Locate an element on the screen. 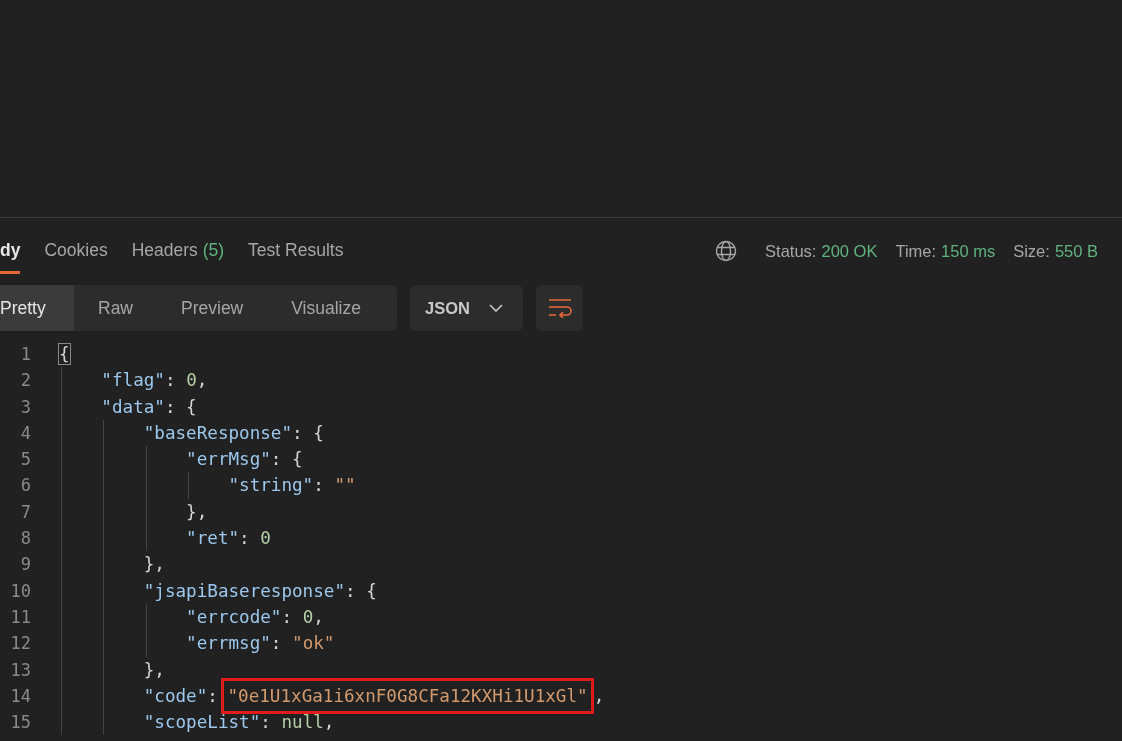  view-mode-tab: Preview is located at coordinates (212, 308).